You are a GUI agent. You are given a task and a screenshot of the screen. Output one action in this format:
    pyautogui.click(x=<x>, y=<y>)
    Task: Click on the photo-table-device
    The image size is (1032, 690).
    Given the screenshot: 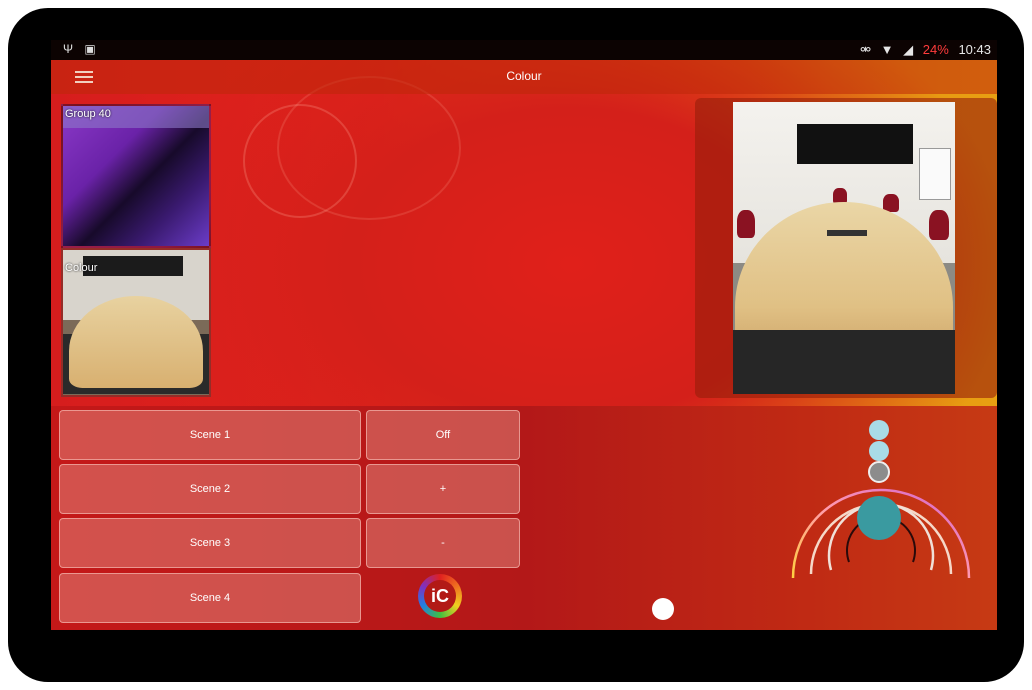 What is the action you would take?
    pyautogui.click(x=847, y=233)
    